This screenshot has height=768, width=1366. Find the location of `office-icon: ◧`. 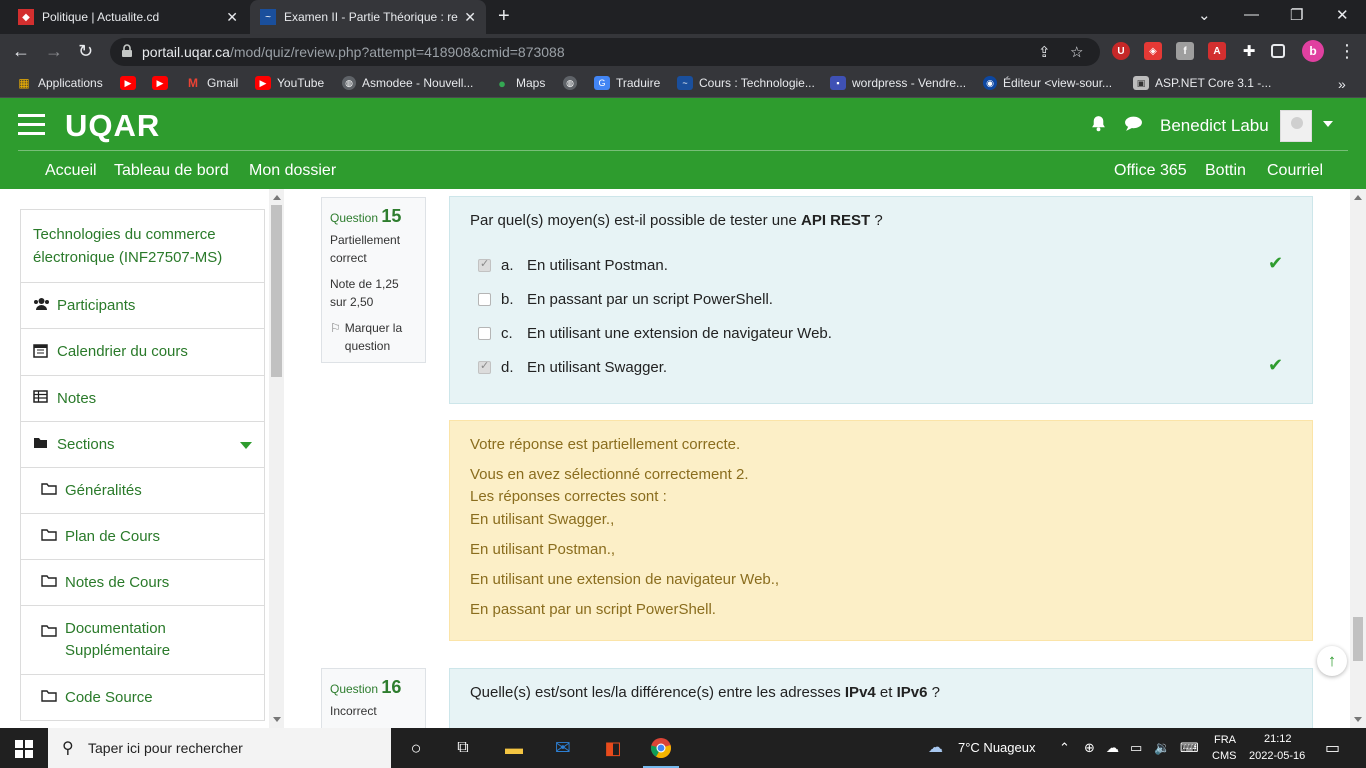

office-icon: ◧ is located at coordinates (613, 748).